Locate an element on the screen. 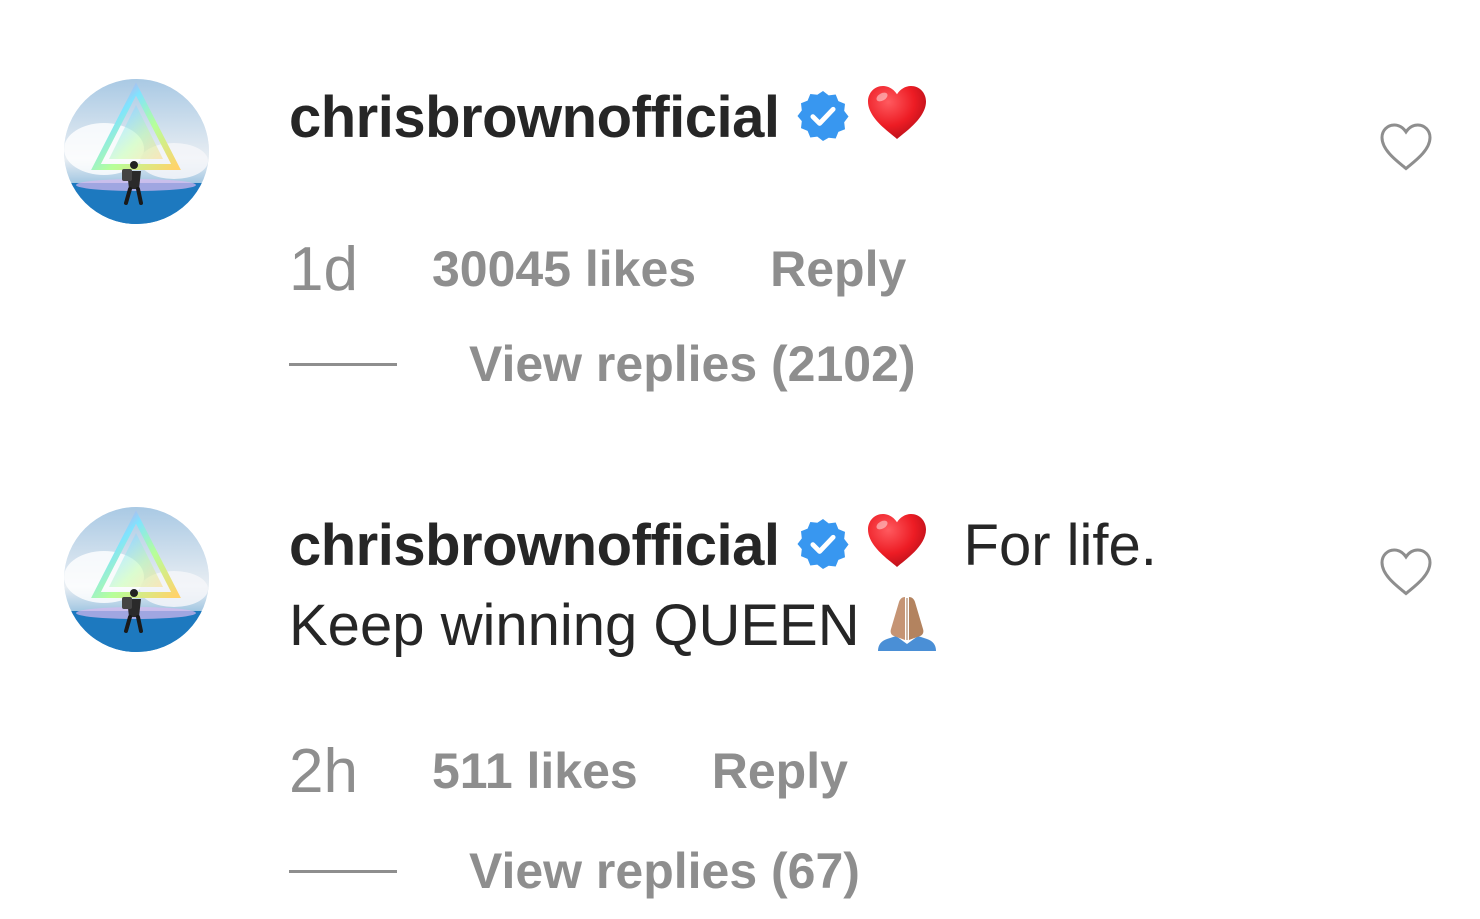 This screenshot has width=1480, height=919. comment-timestamp: 2h is located at coordinates (323, 771).